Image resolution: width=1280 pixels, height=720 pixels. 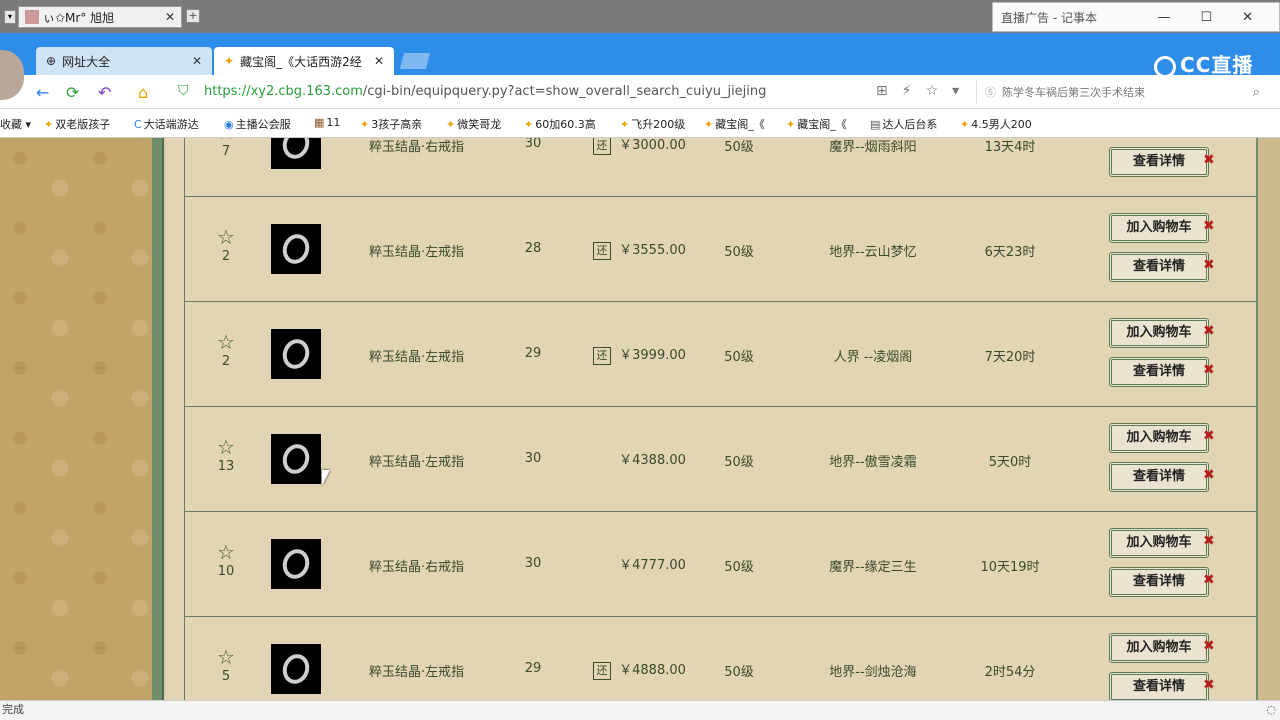 I want to click on status-bar: 完成 ◌, so click(x=640, y=710).